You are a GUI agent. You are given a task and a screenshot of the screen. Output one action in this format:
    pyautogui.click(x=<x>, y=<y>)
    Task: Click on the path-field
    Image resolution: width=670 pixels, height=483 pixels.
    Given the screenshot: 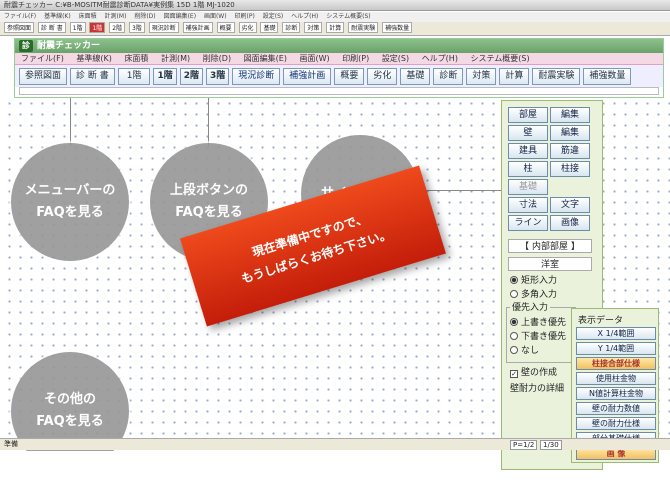 What is the action you would take?
    pyautogui.click(x=339, y=91)
    